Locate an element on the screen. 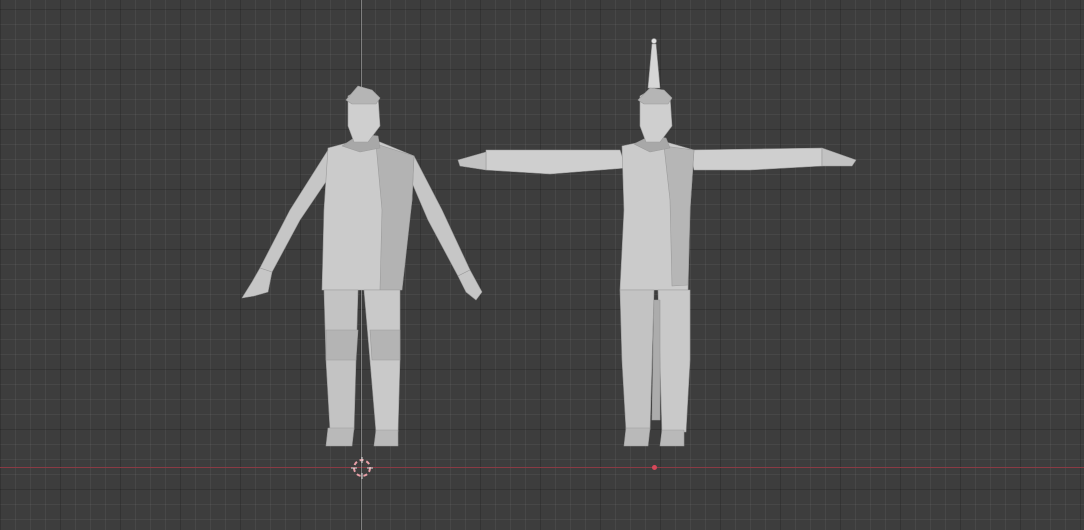 The width and height of the screenshot is (1084, 530). right-arm is located at coordinates (756, 159).